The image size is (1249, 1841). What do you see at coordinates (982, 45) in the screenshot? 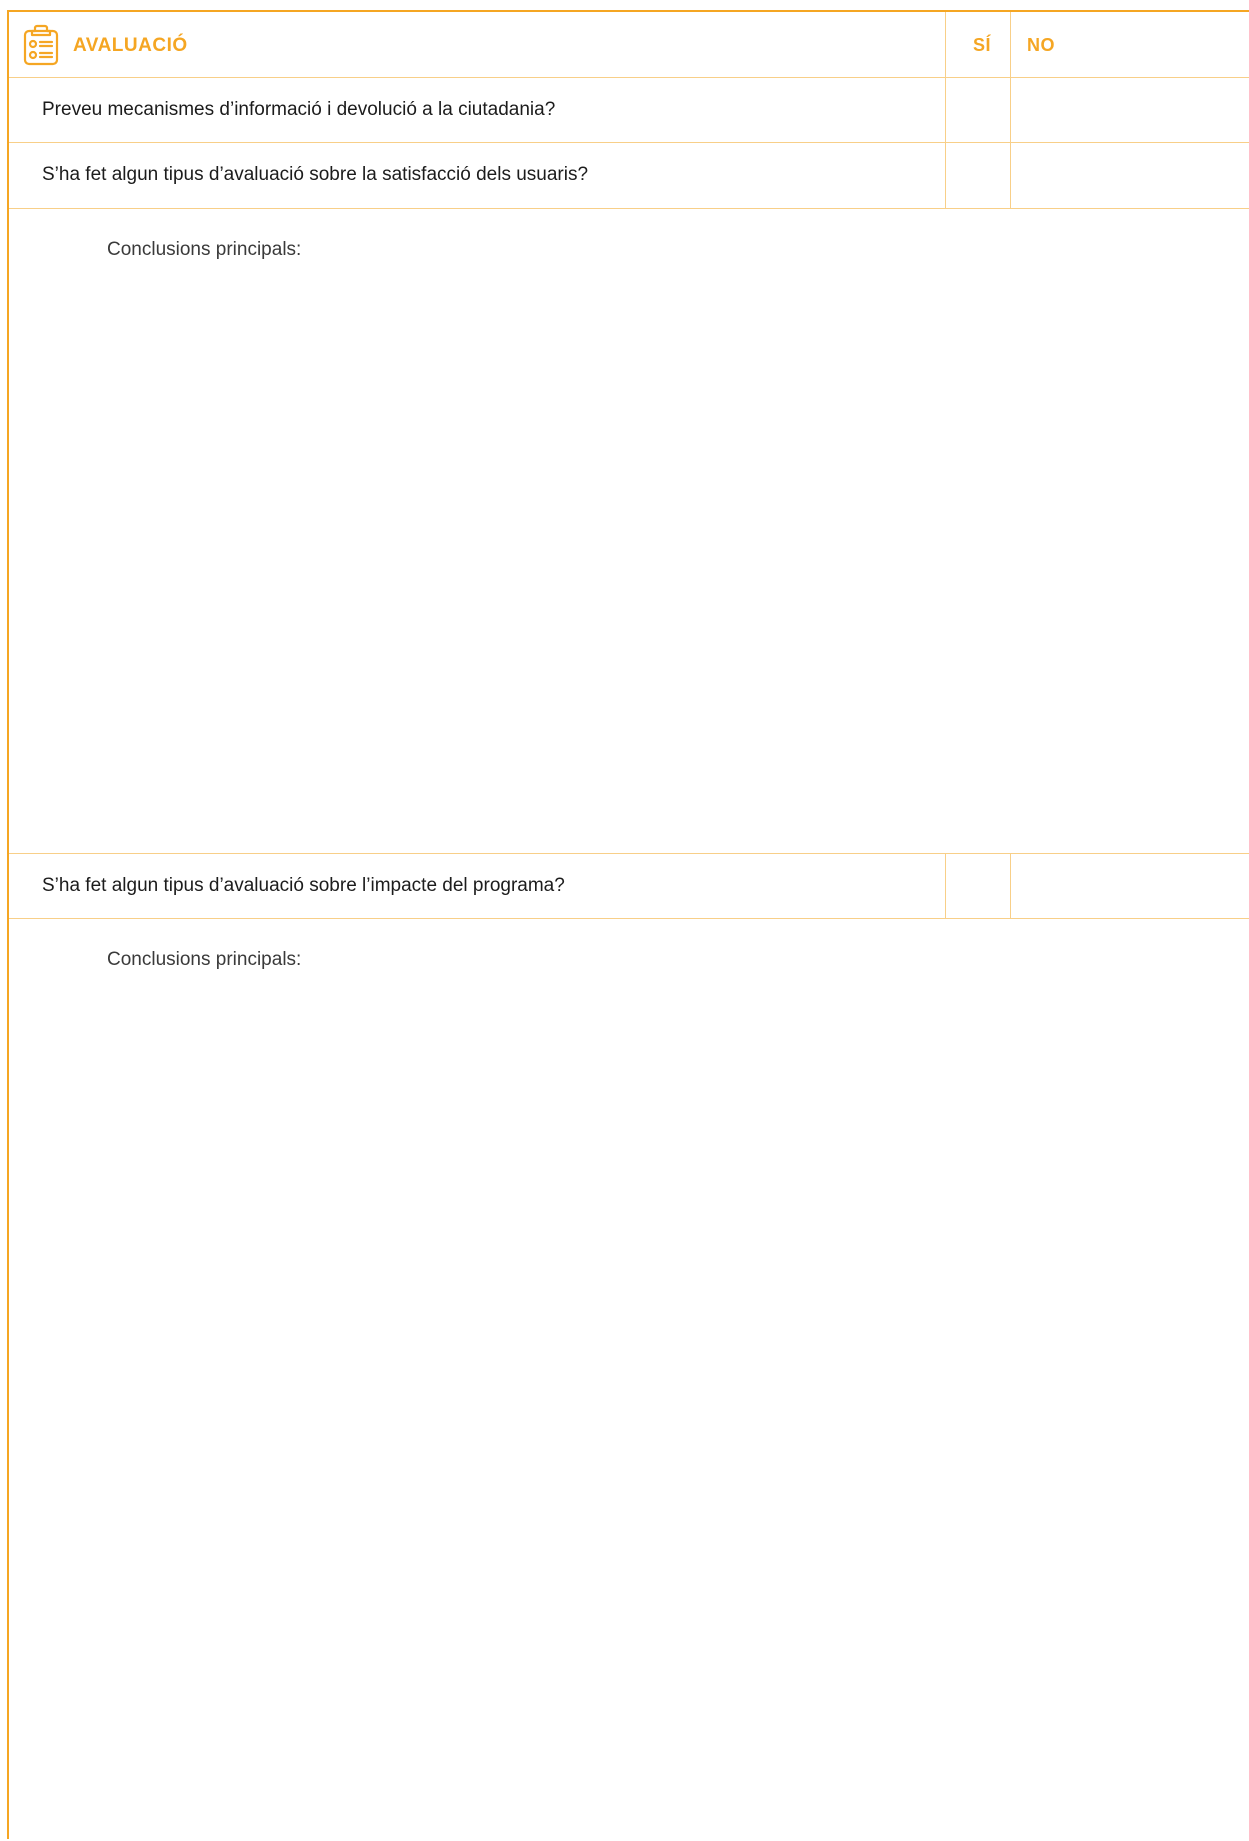
I see `column-yes-label: SÍ` at bounding box center [982, 45].